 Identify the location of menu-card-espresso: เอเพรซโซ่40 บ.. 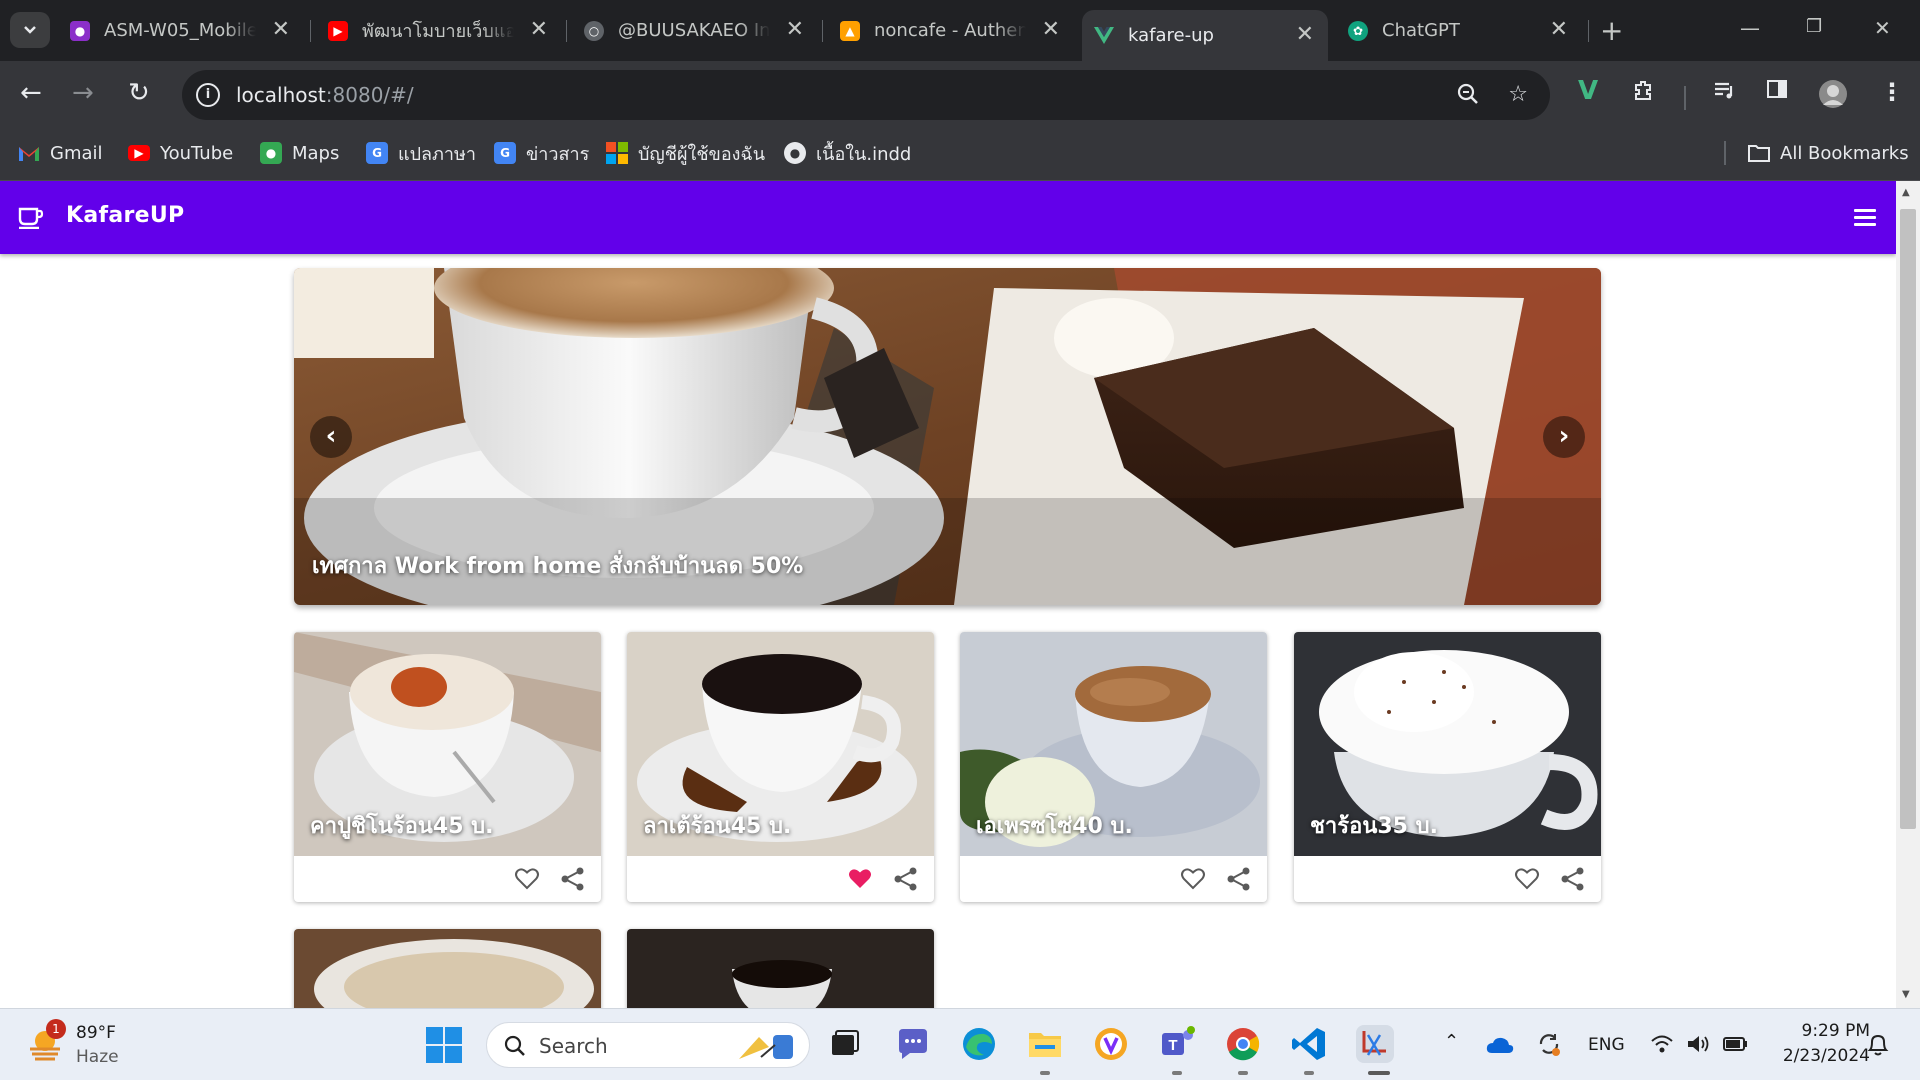
(1113, 767).